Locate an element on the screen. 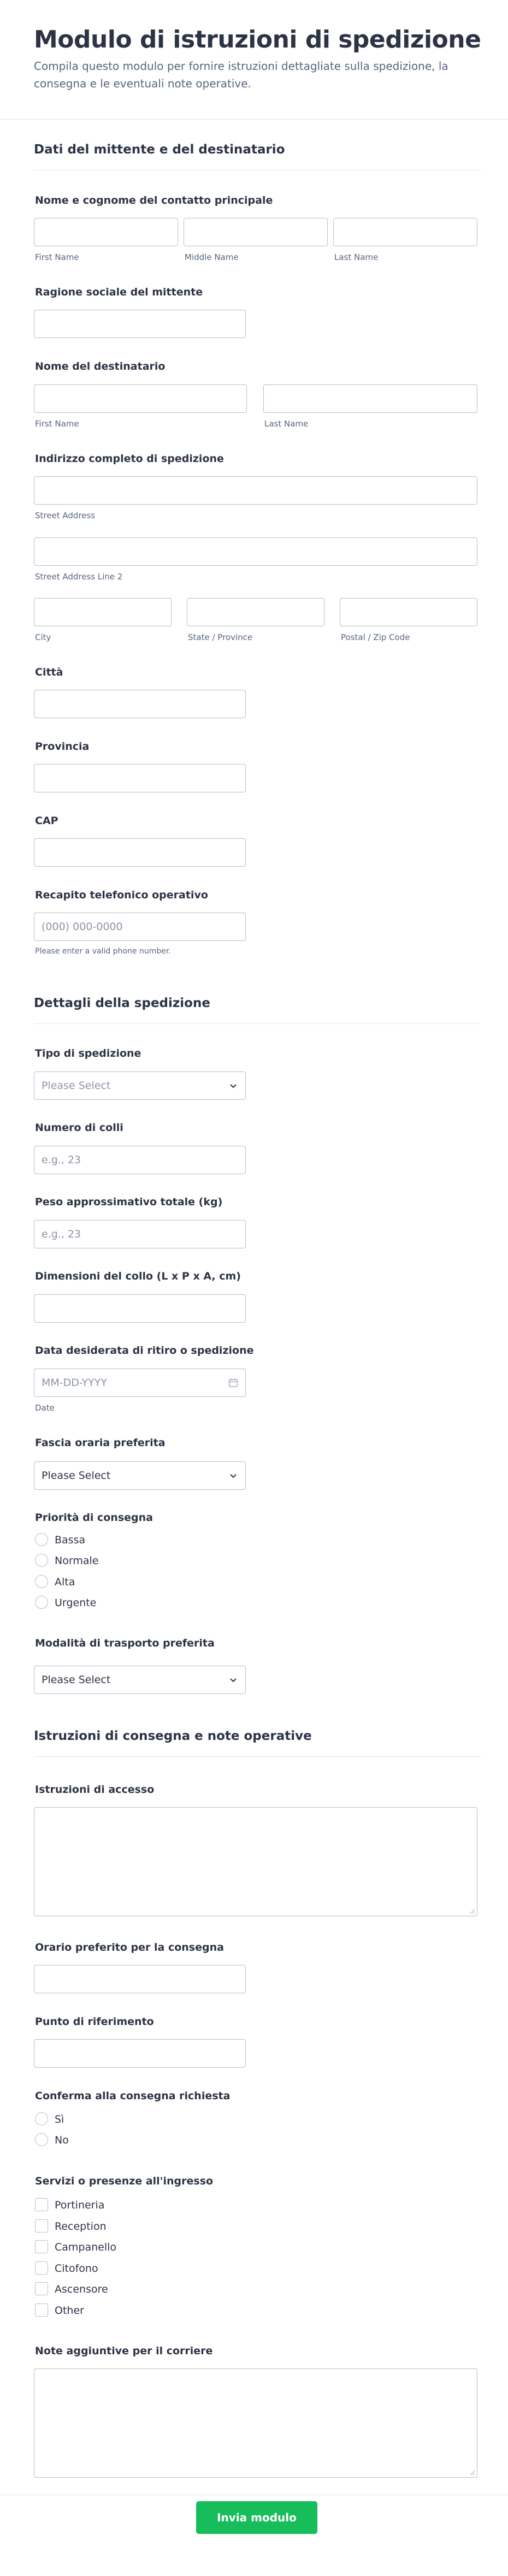  transport-label: Modalità di trasporto preferita is located at coordinates (125, 1643).